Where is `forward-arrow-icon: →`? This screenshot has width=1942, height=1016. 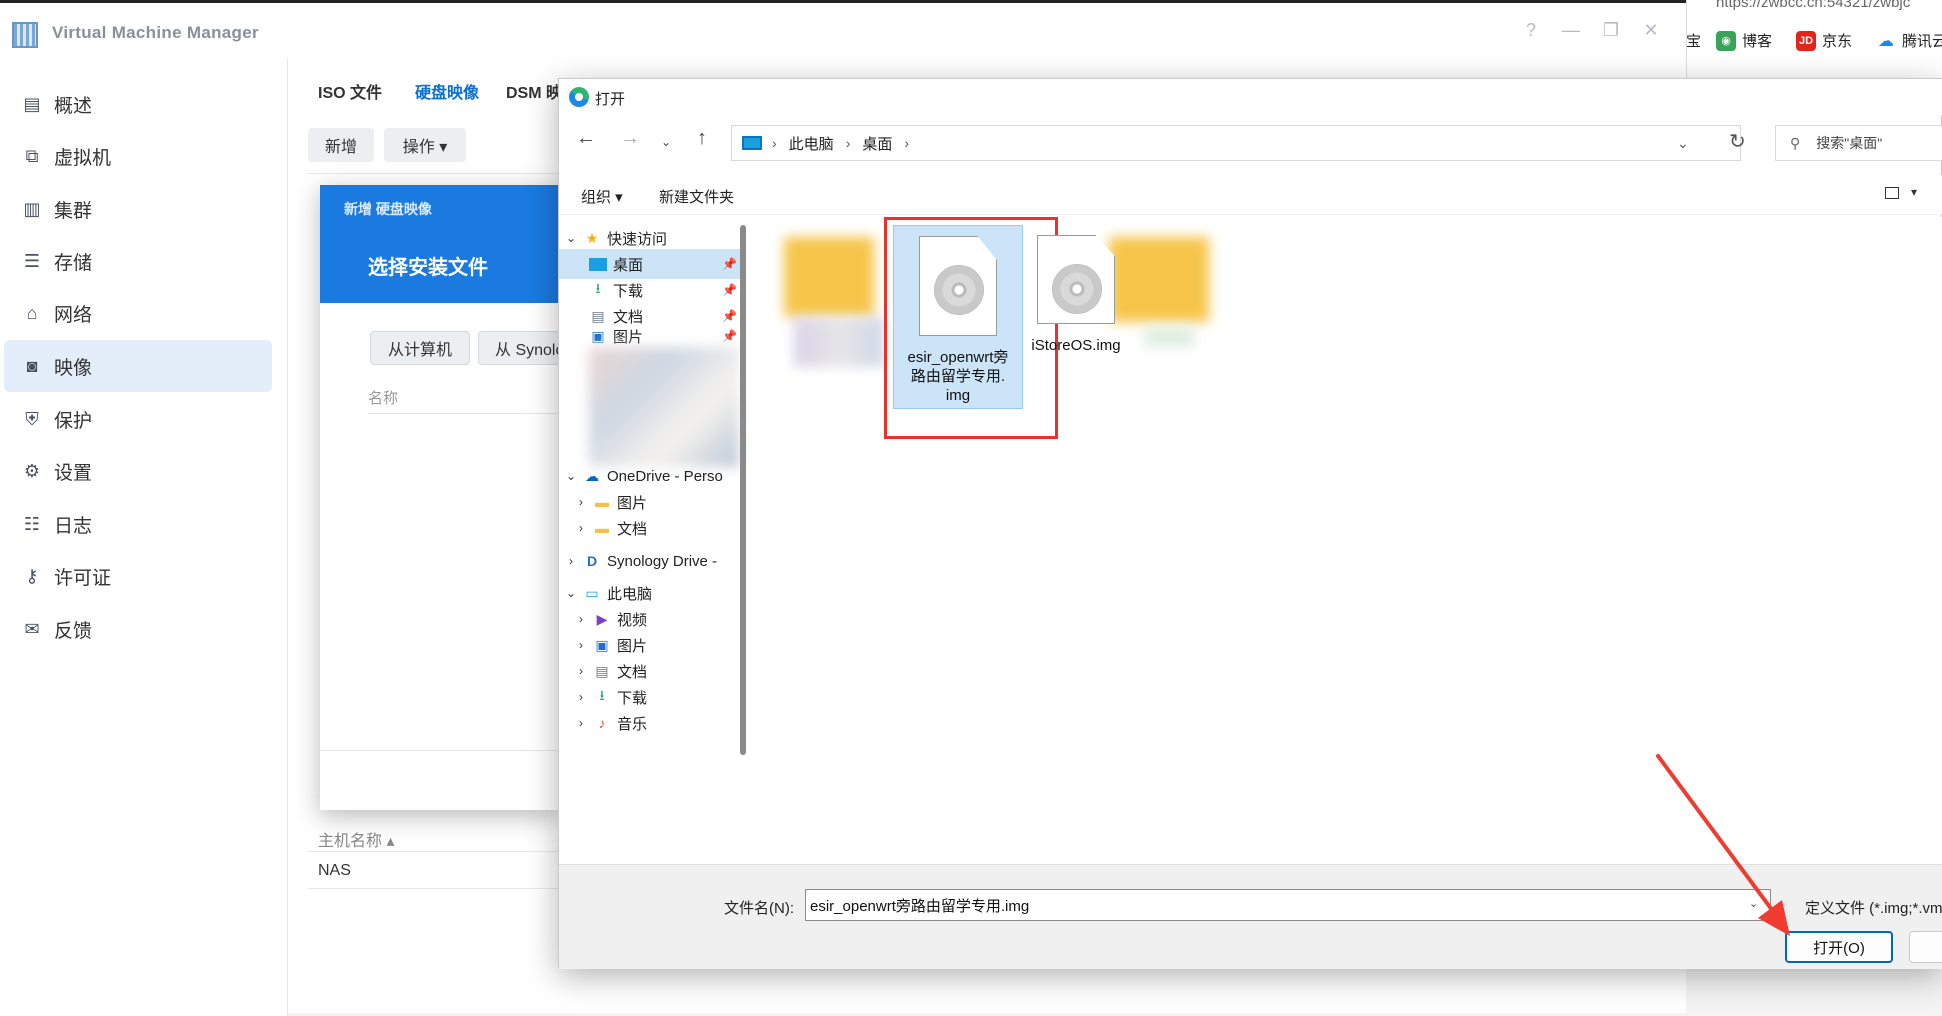
forward-arrow-icon: → is located at coordinates (630, 138).